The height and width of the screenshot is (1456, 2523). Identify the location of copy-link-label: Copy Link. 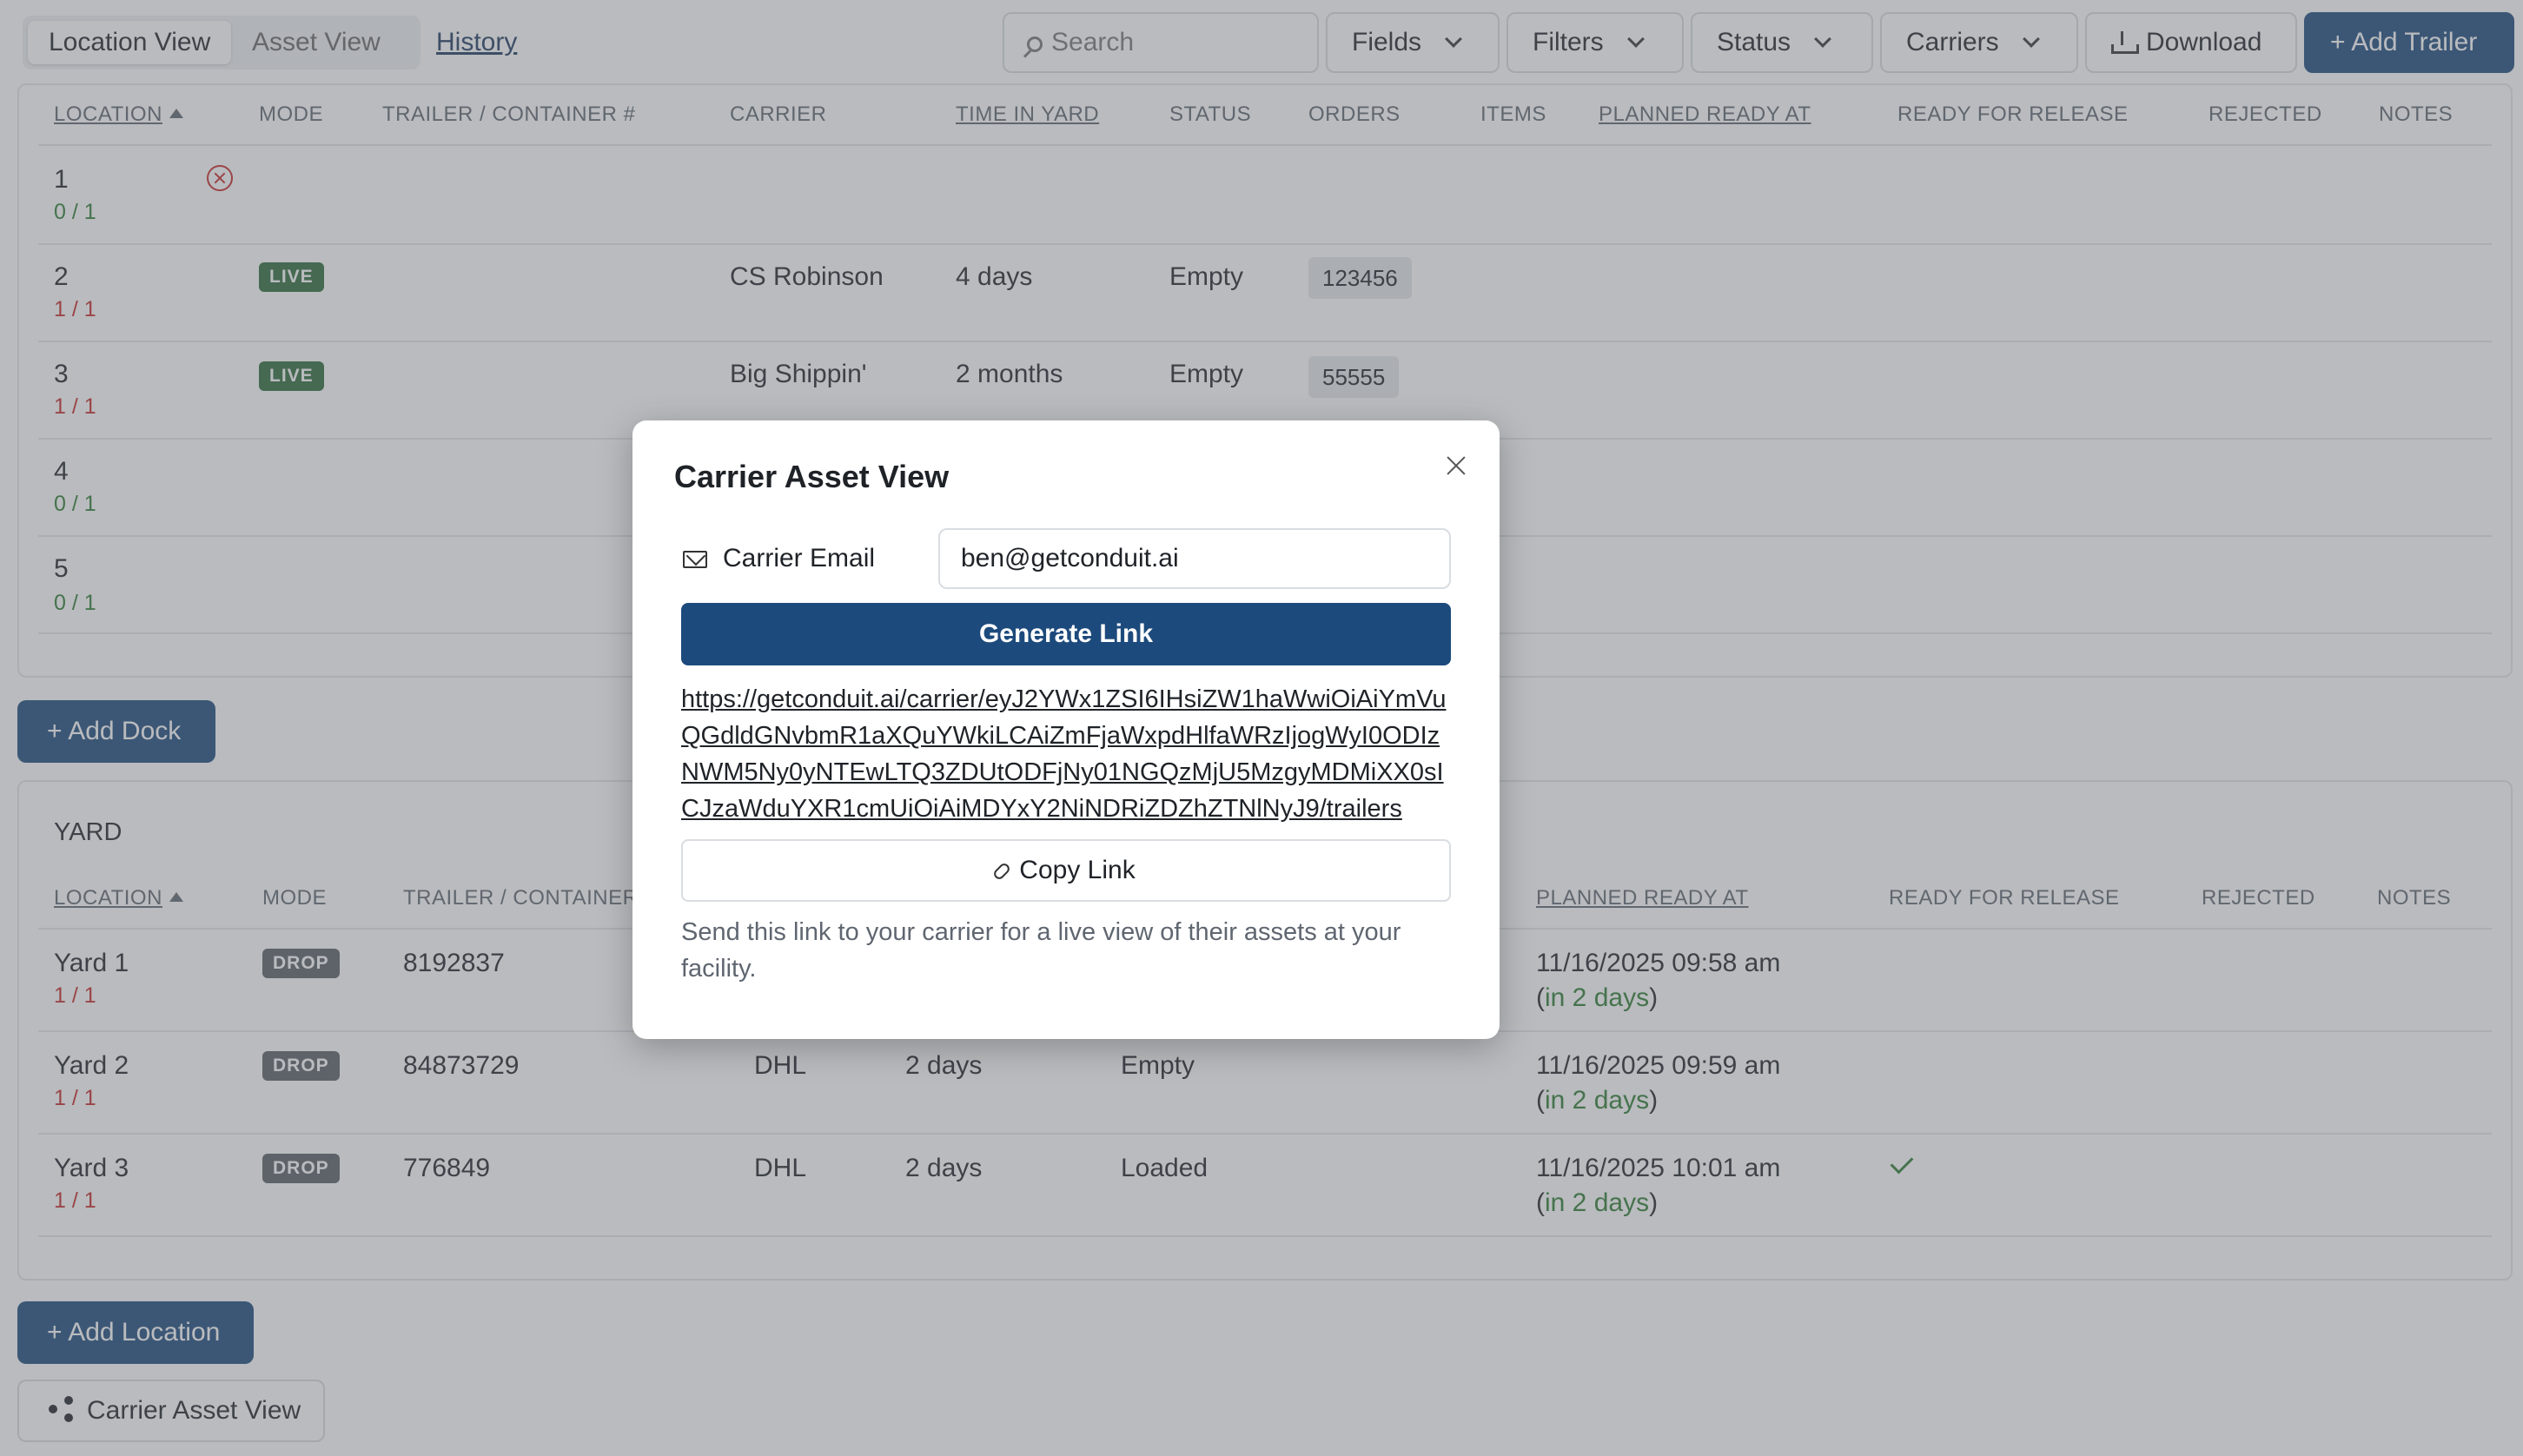
(1077, 870).